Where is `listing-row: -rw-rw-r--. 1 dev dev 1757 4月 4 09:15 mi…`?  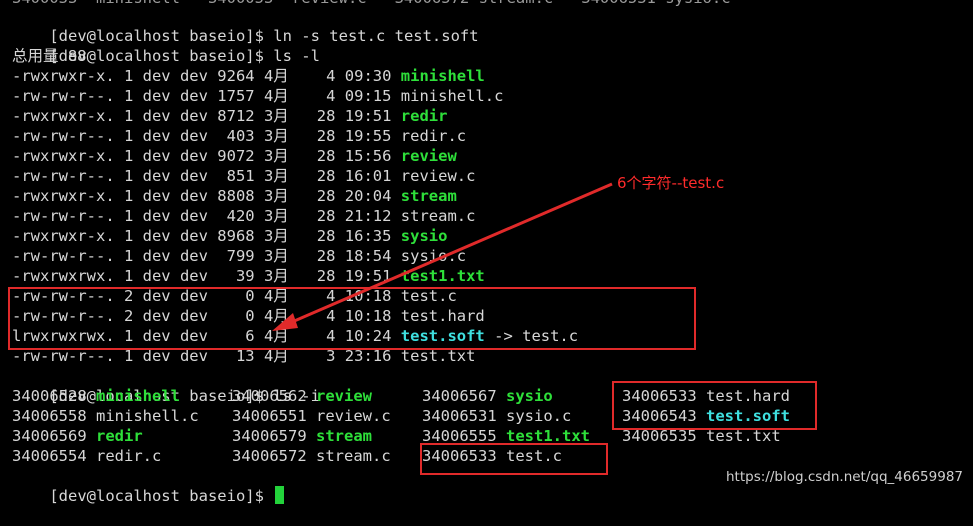 listing-row: -rw-rw-r--. 1 dev dev 1757 4月 4 09:15 mi… is located at coordinates (257, 96).